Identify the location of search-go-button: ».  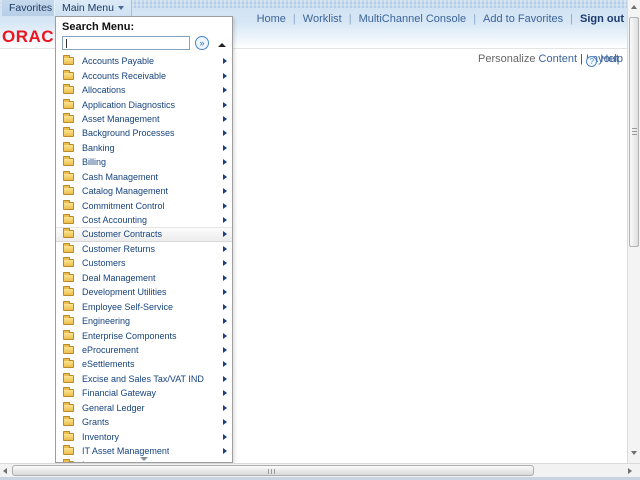
(202, 43).